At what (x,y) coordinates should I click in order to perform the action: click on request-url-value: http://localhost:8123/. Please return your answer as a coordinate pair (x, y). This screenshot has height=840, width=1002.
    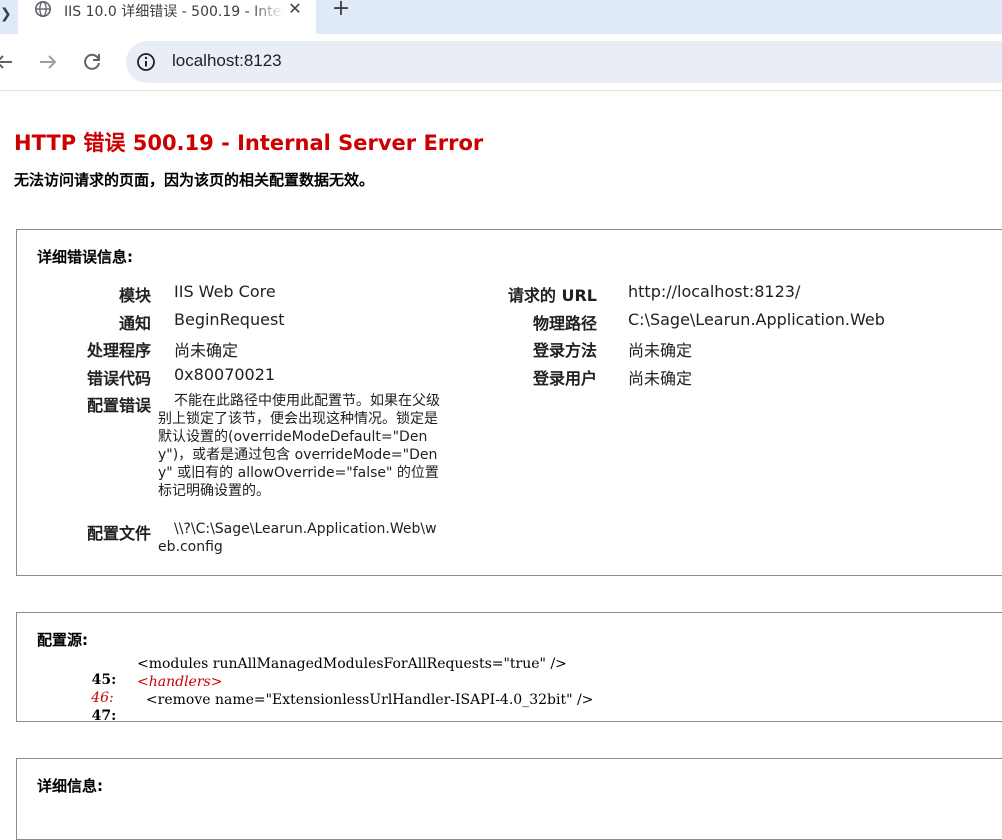
    Looking at the image, I should click on (714, 291).